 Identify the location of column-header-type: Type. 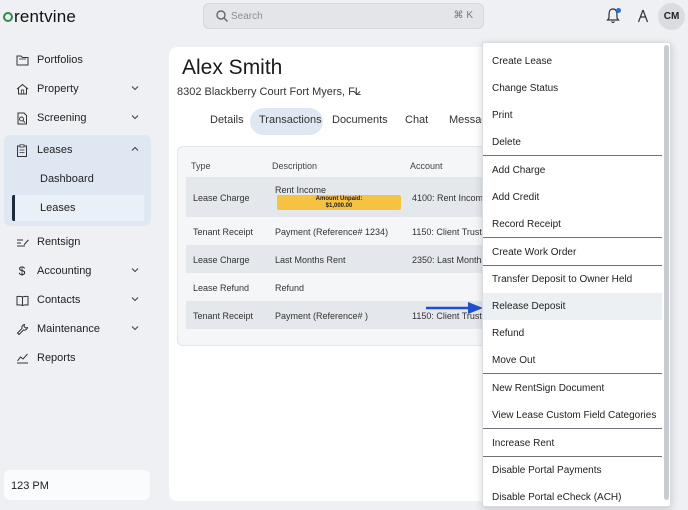
(201, 166).